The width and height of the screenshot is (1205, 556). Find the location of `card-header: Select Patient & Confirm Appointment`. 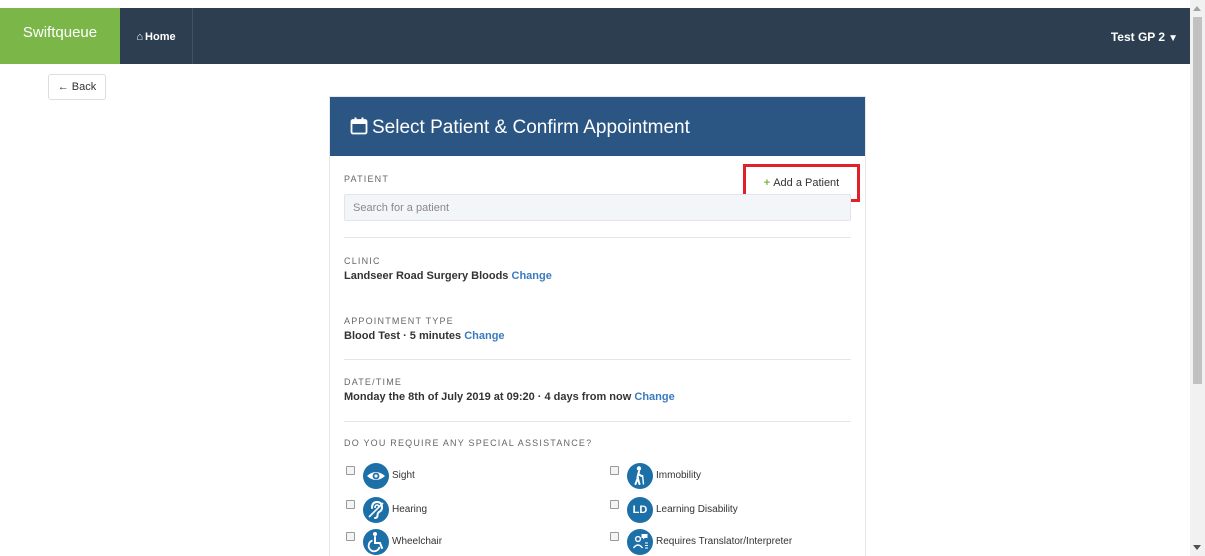

card-header: Select Patient & Confirm Appointment is located at coordinates (597, 126).